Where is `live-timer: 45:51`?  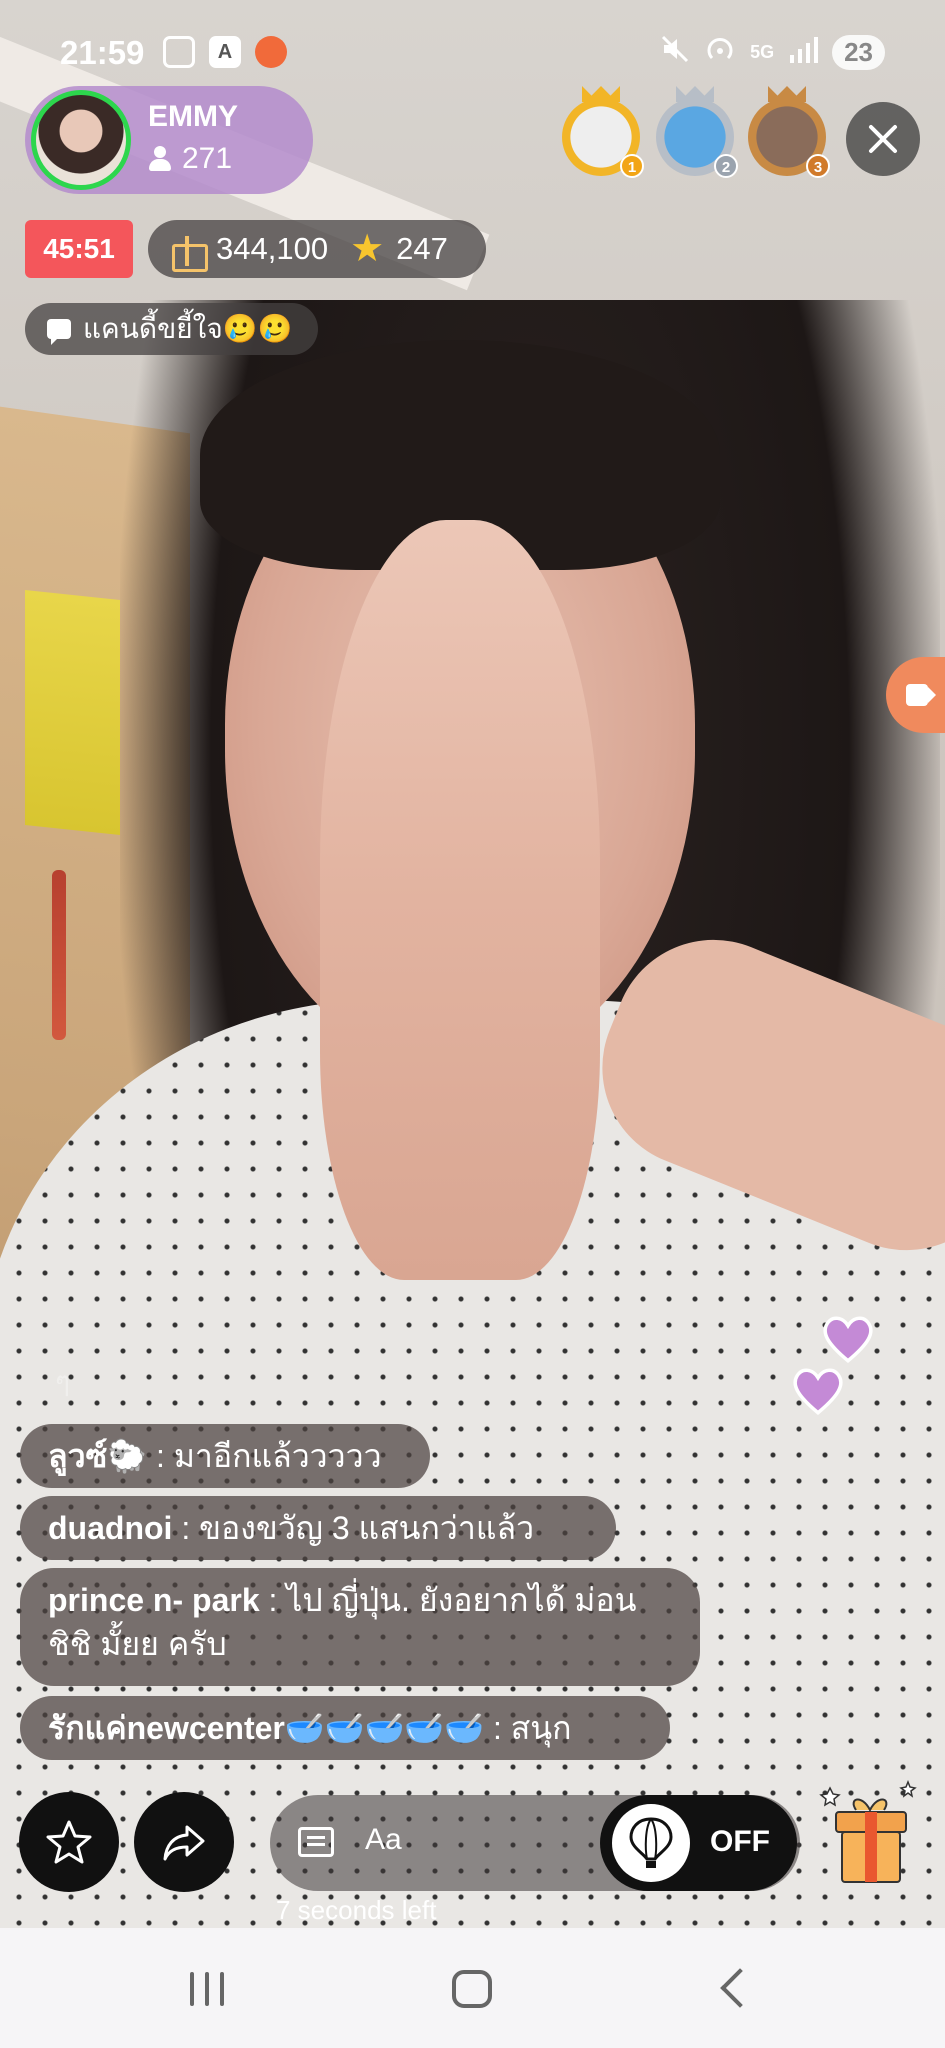
live-timer: 45:51 is located at coordinates (79, 249).